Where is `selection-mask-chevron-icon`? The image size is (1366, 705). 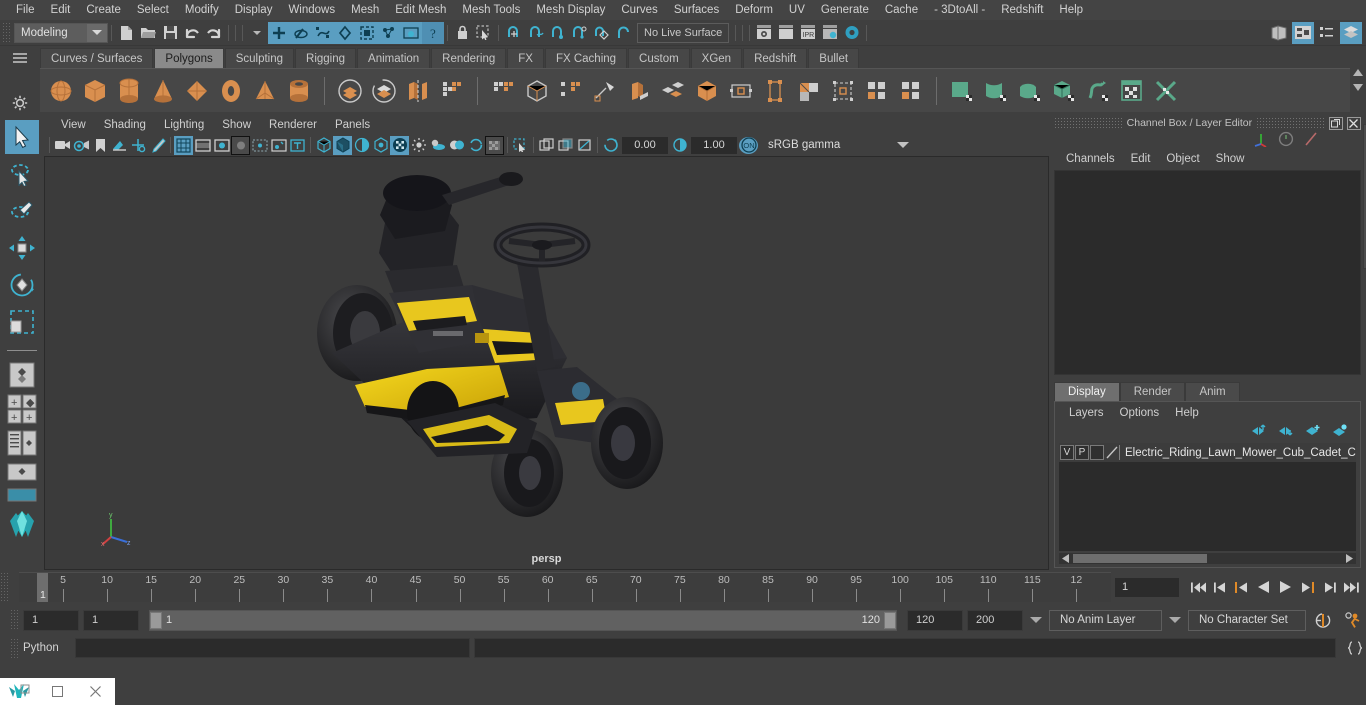
selection-mask-chevron-icon is located at coordinates (257, 33).